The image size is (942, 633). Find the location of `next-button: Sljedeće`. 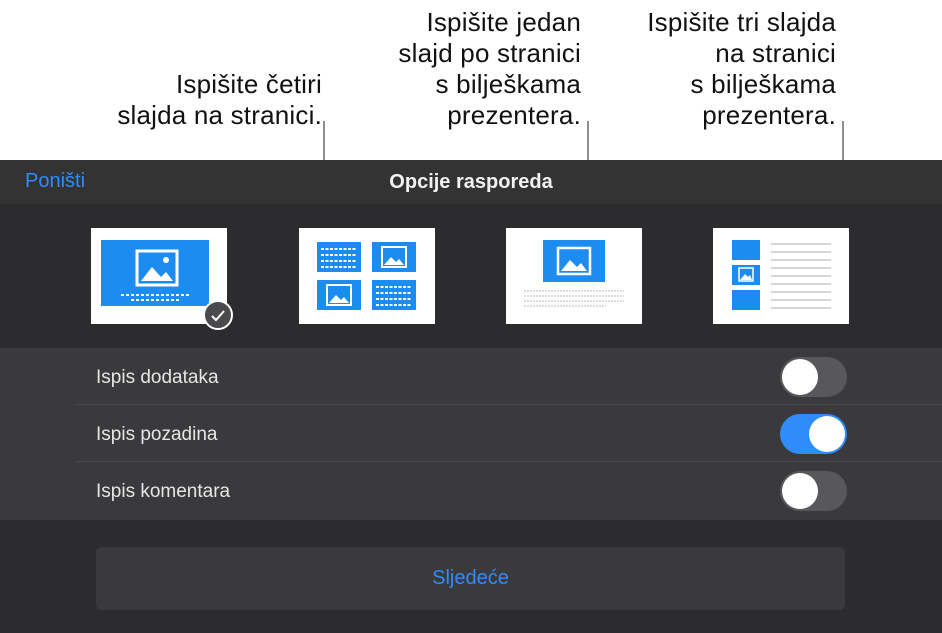

next-button: Sljedeće is located at coordinates (470, 578).